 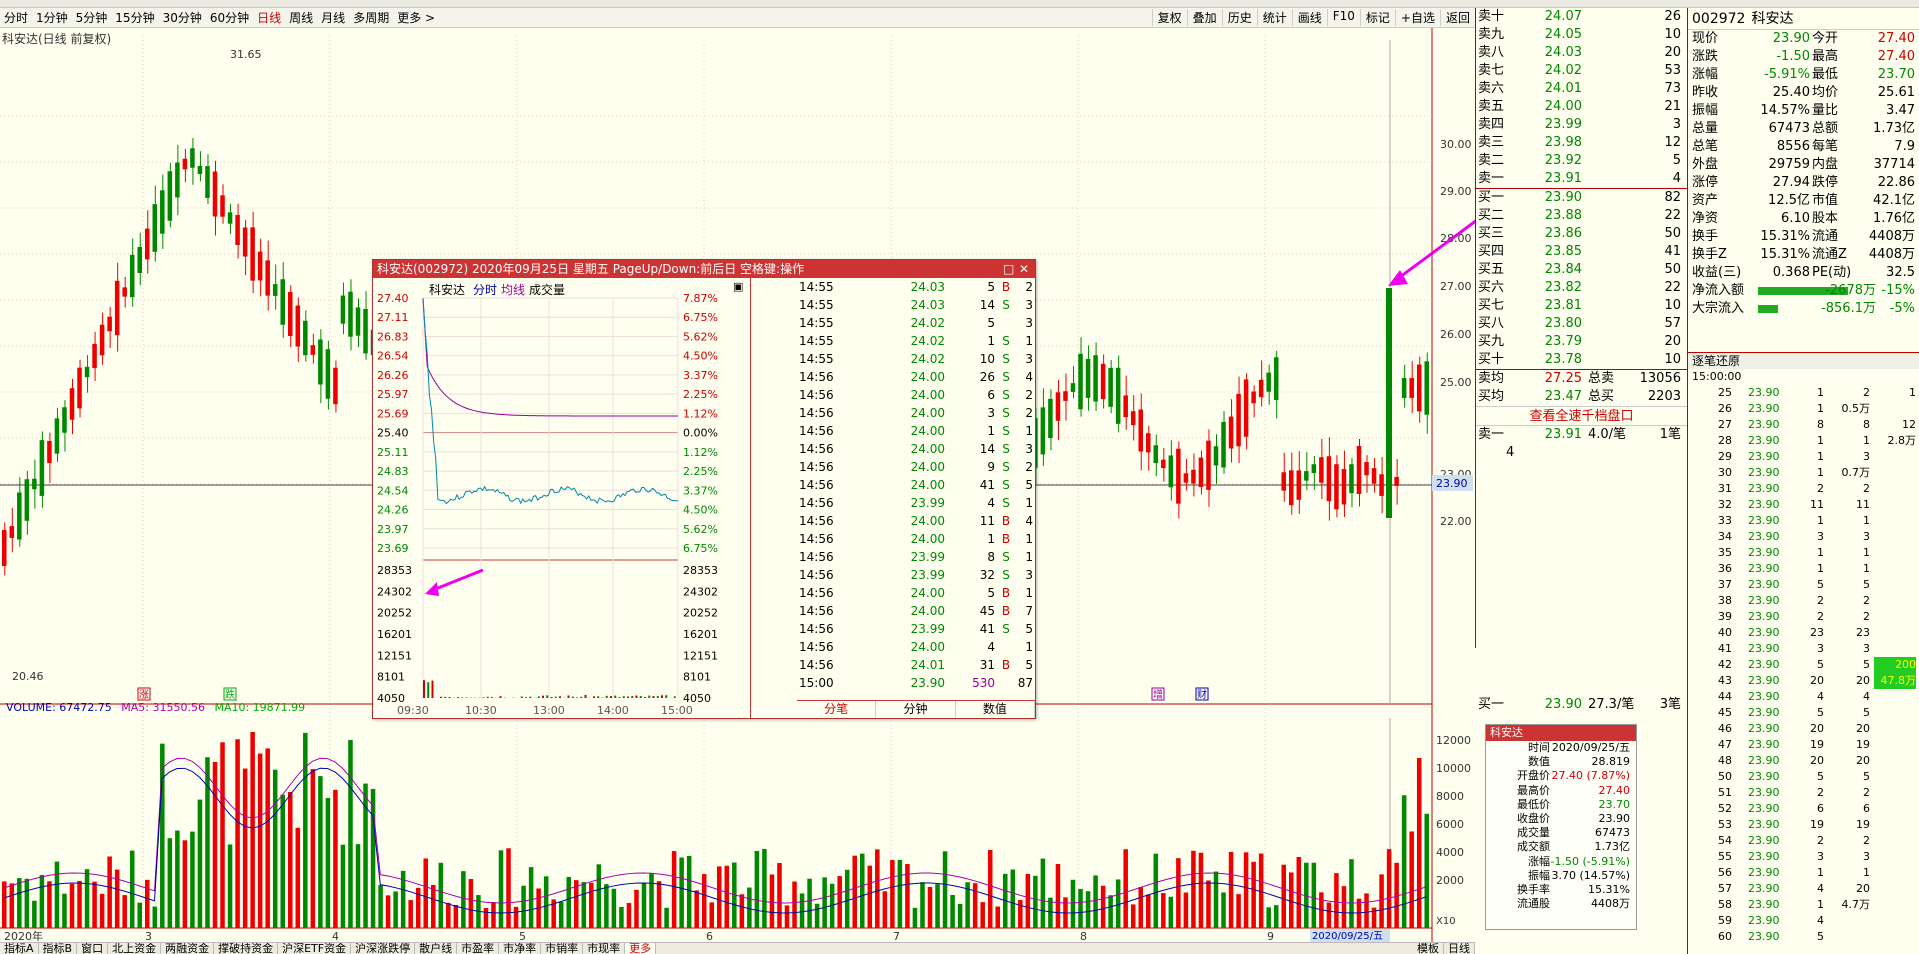 I want to click on indicator-tab-10: 市净率, so click(x=520, y=948).